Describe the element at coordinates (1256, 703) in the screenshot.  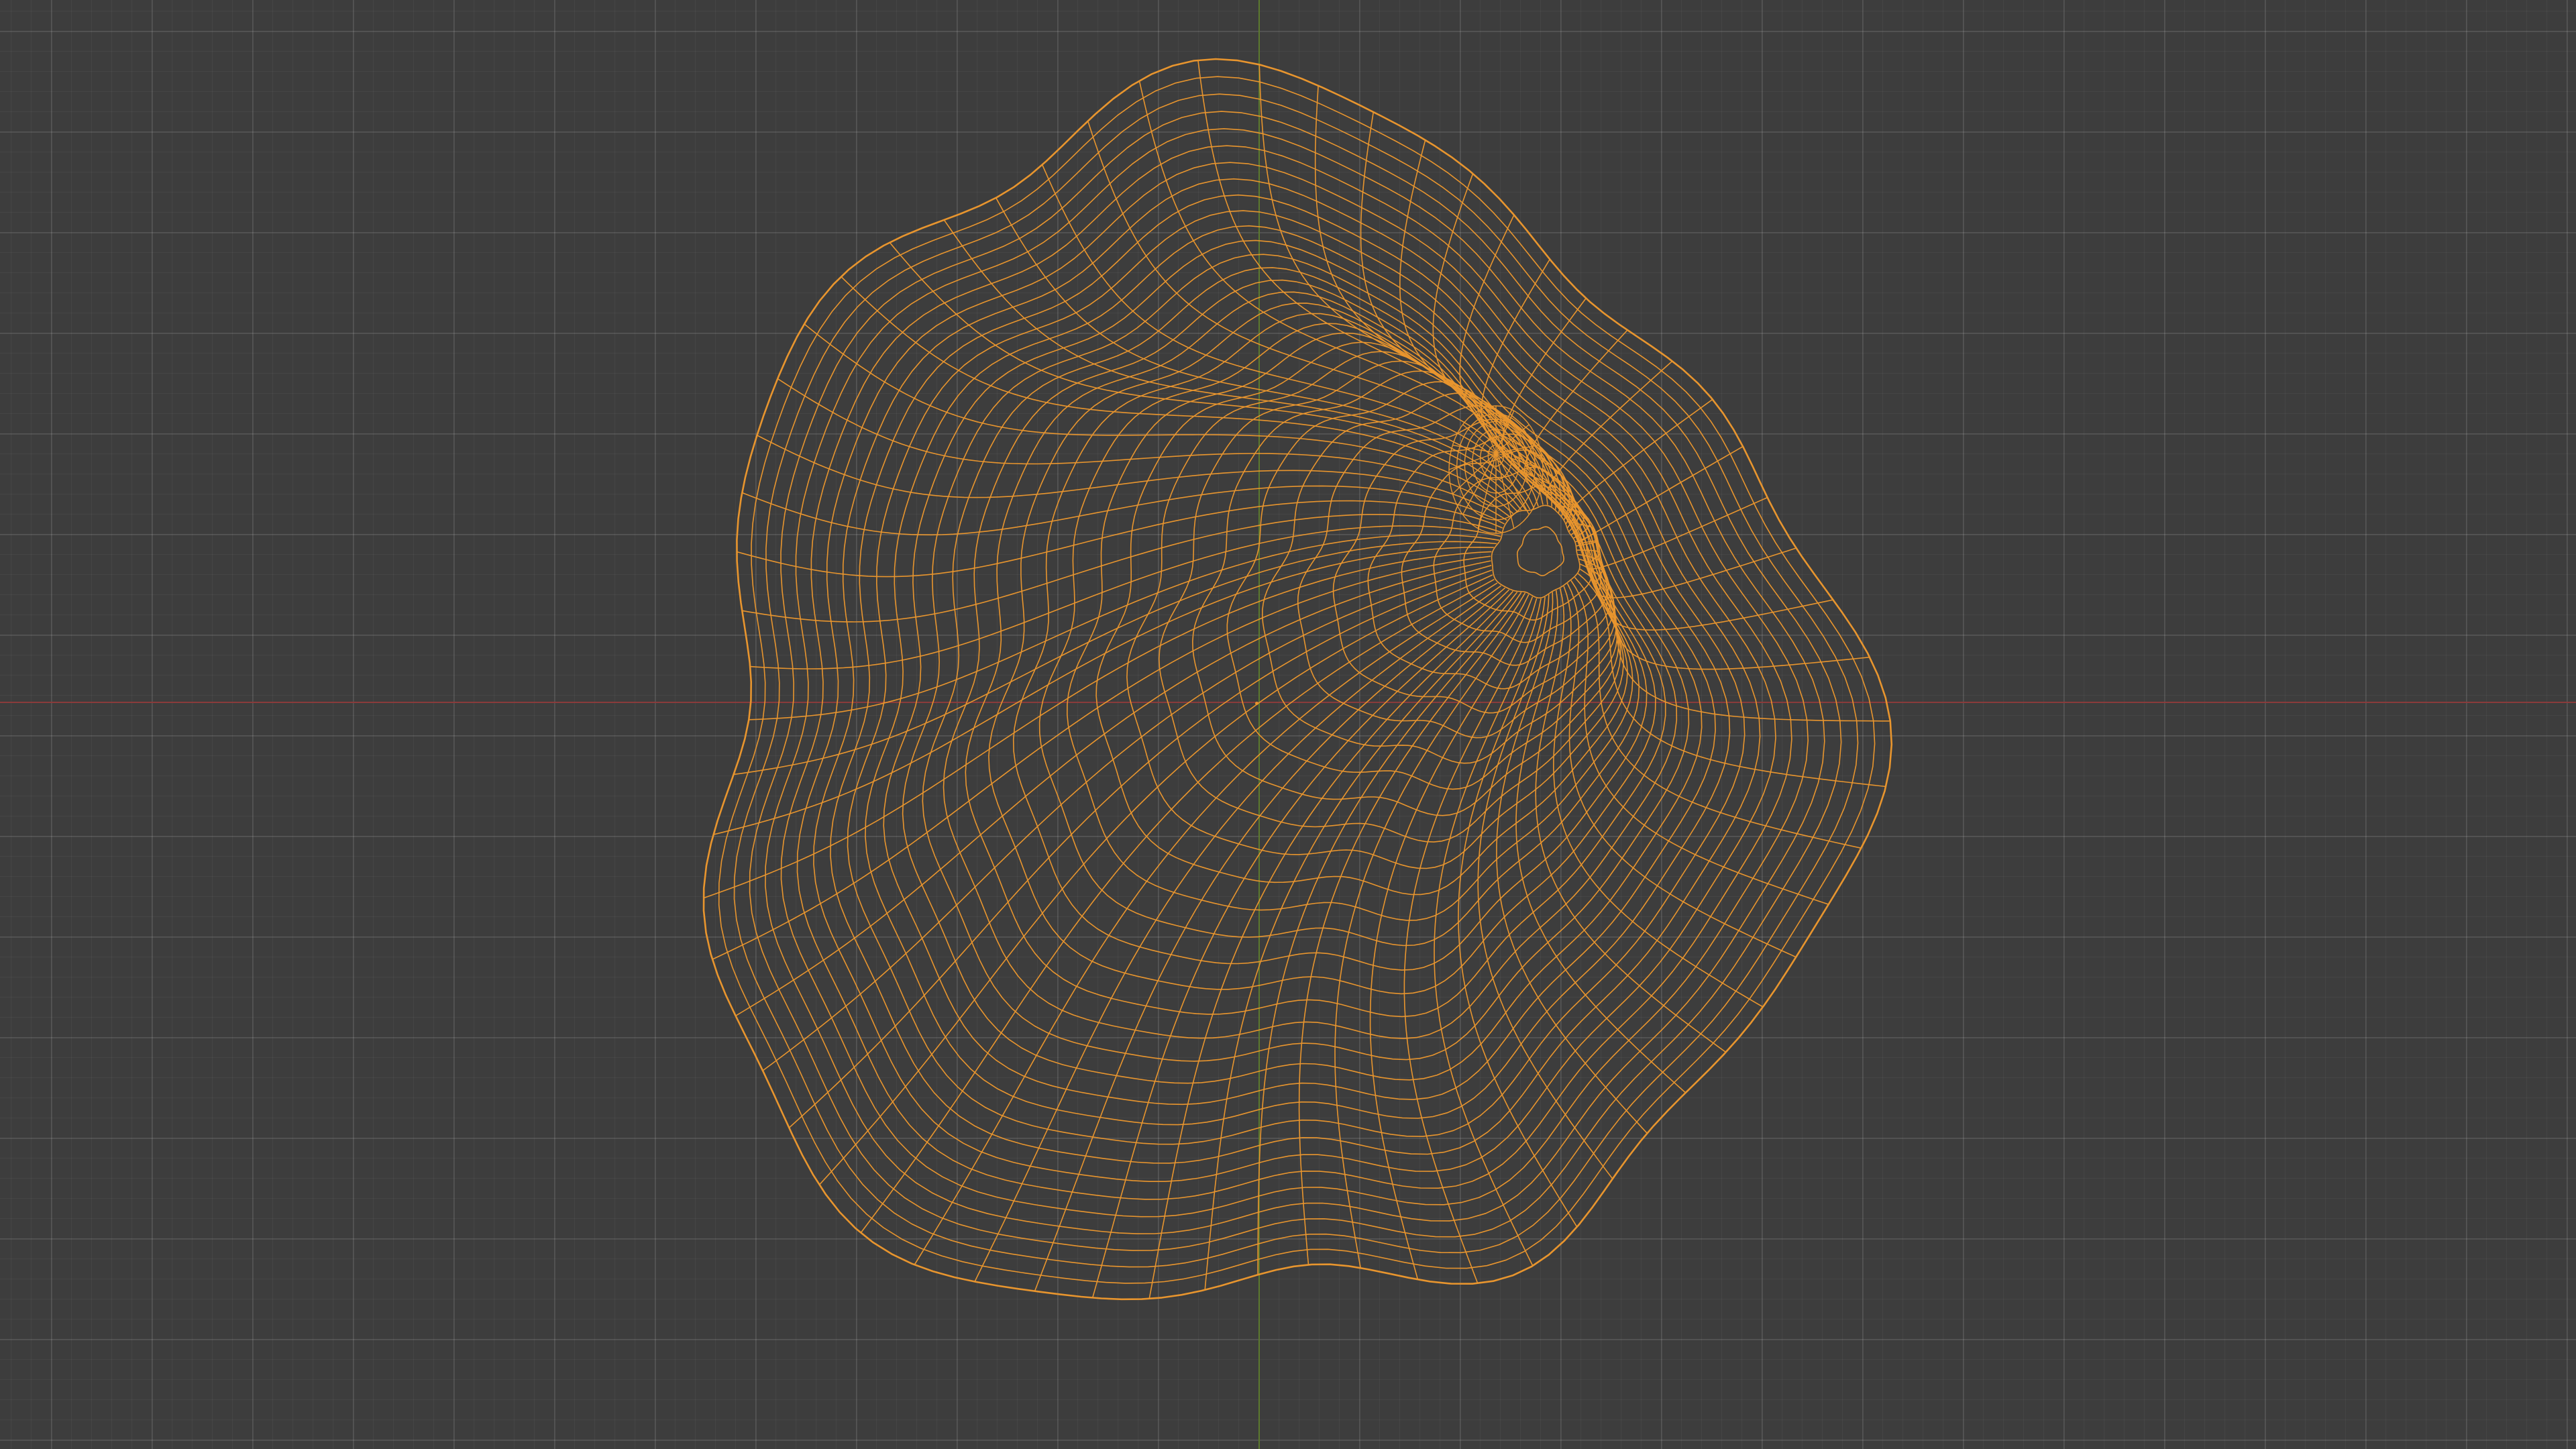
I see `origin-point` at that location.